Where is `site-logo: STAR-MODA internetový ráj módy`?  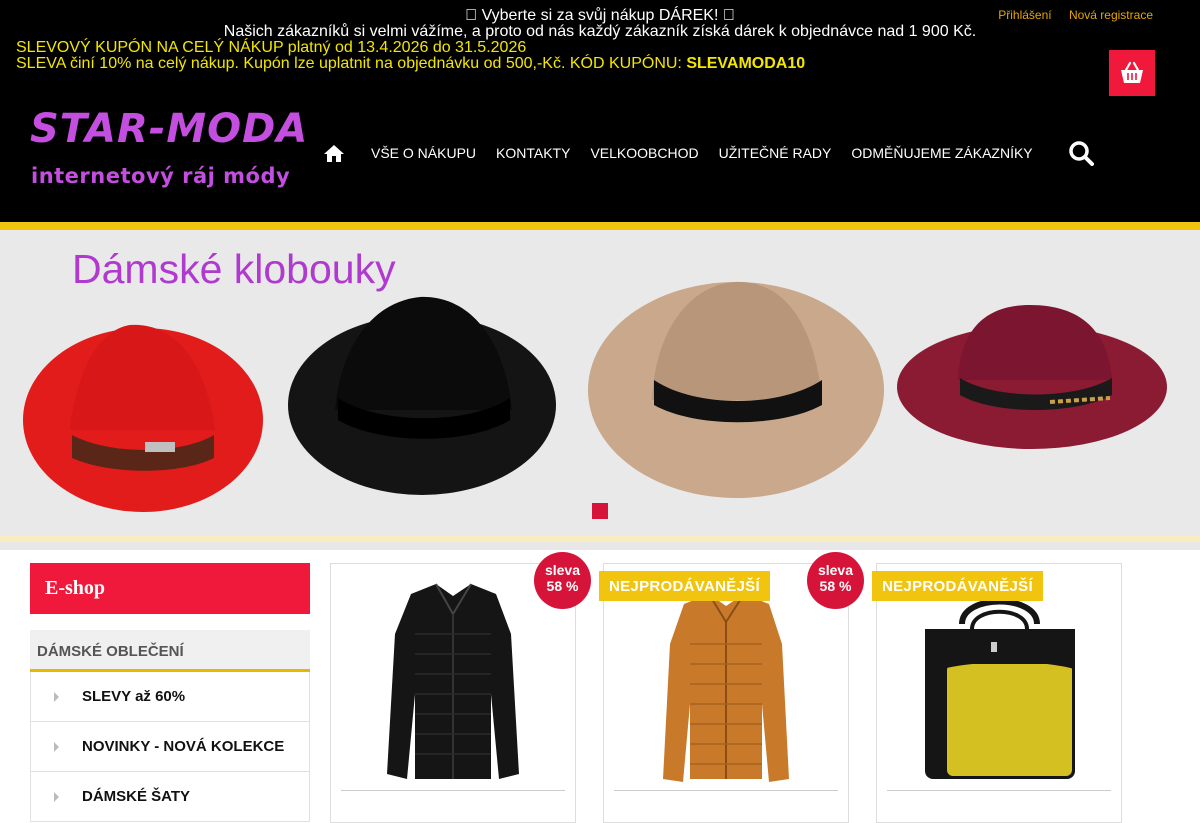 site-logo: STAR-MODA internetový ráj módy is located at coordinates (175, 152).